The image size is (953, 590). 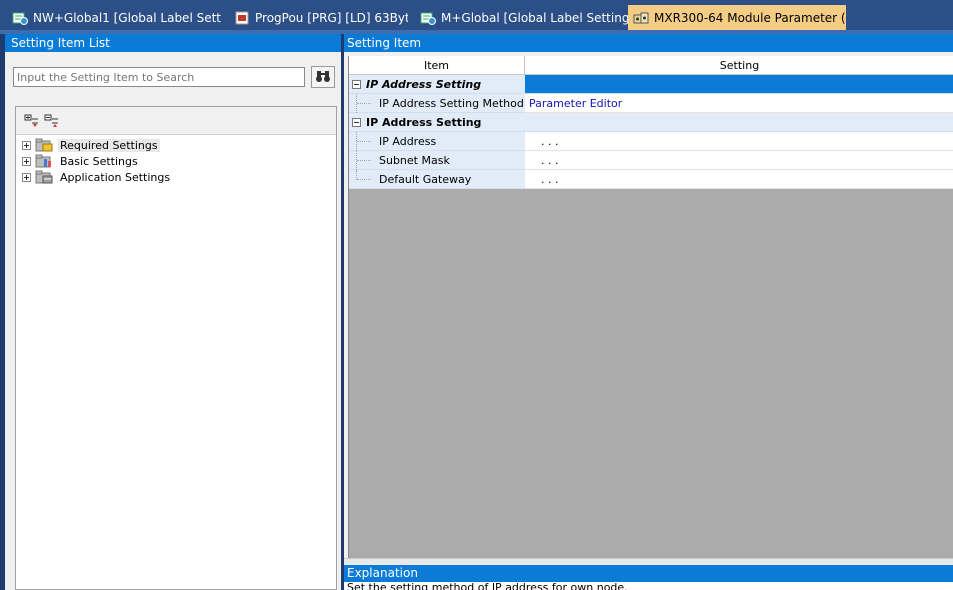 I want to click on grid-row-default-gateway: Default Gateway . . ., so click(x=651, y=179).